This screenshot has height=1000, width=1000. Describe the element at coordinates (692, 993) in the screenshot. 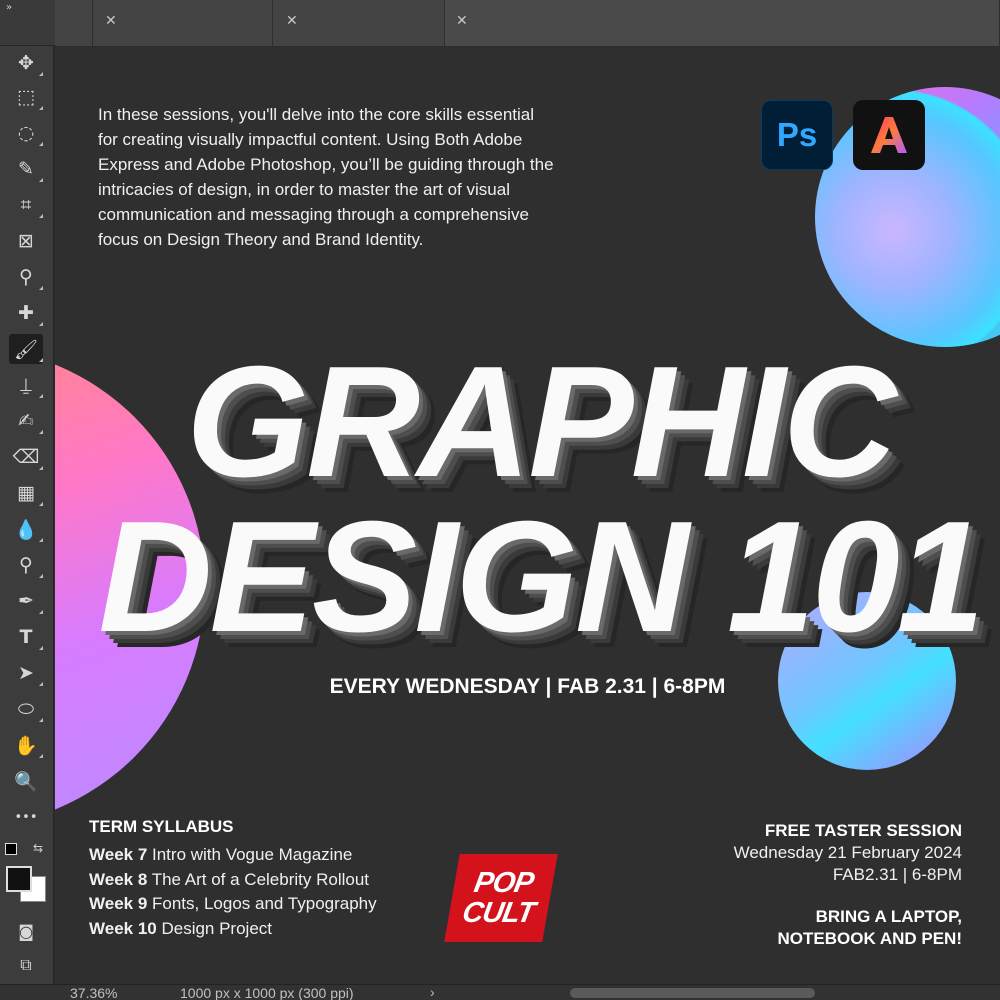

I see `horizontal-scrollbar` at that location.